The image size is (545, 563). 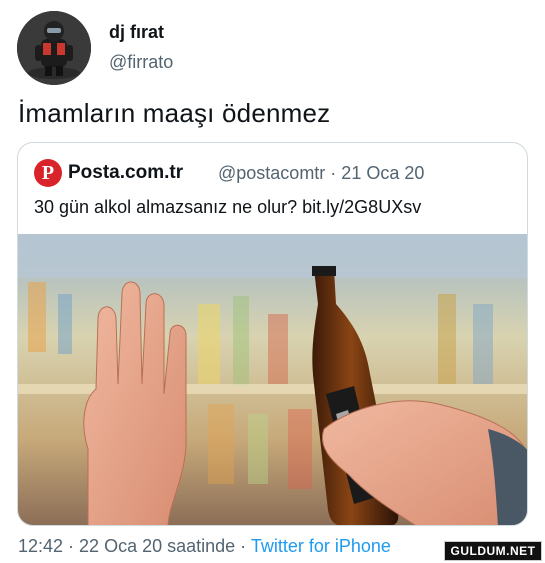 I want to click on display-name: dj fırat, so click(x=136, y=32).